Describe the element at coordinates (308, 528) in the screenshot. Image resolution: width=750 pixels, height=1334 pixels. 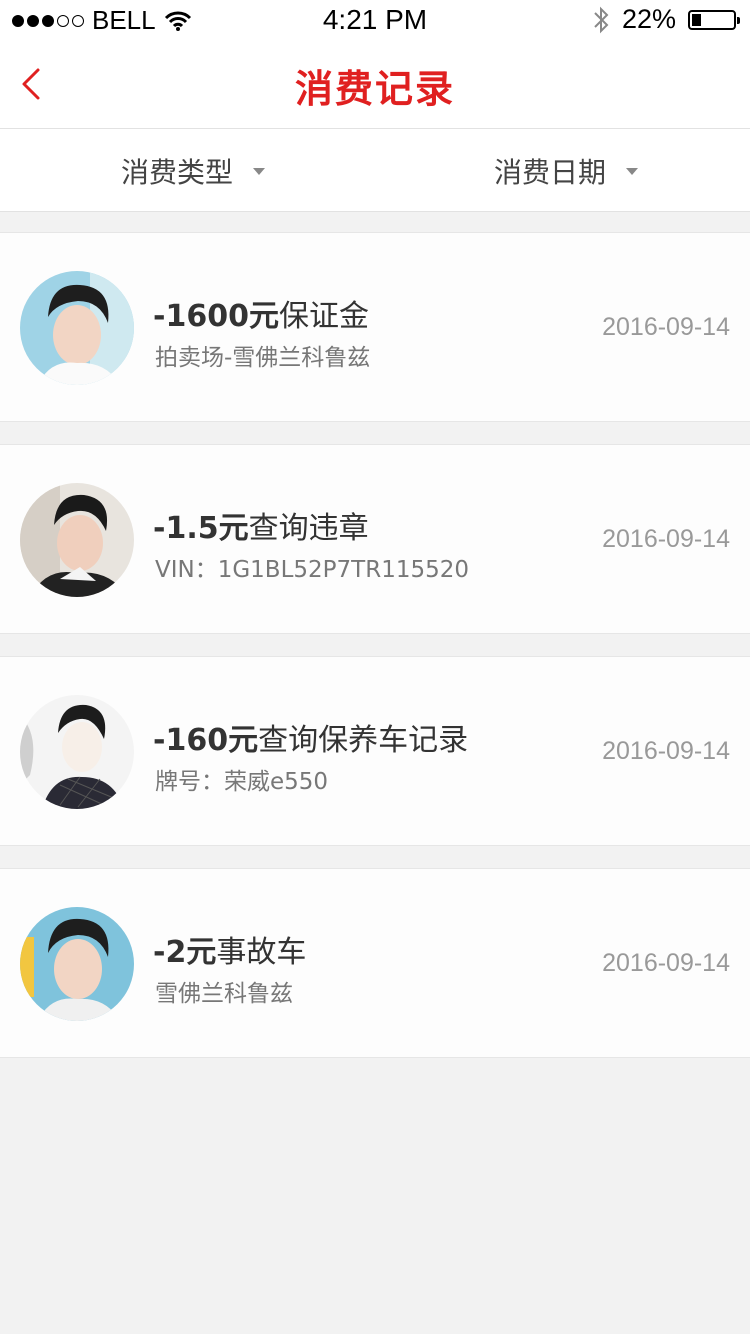
I see `record-item-name: 查询违章` at that location.